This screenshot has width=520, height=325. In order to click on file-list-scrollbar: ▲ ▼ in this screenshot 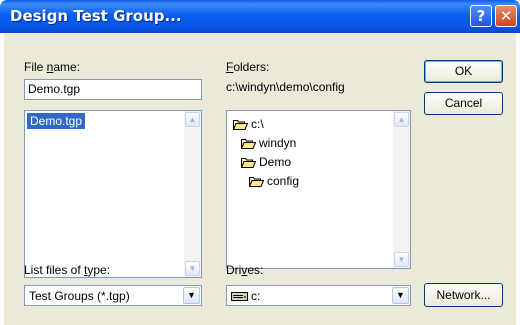, I will do `click(192, 194)`.